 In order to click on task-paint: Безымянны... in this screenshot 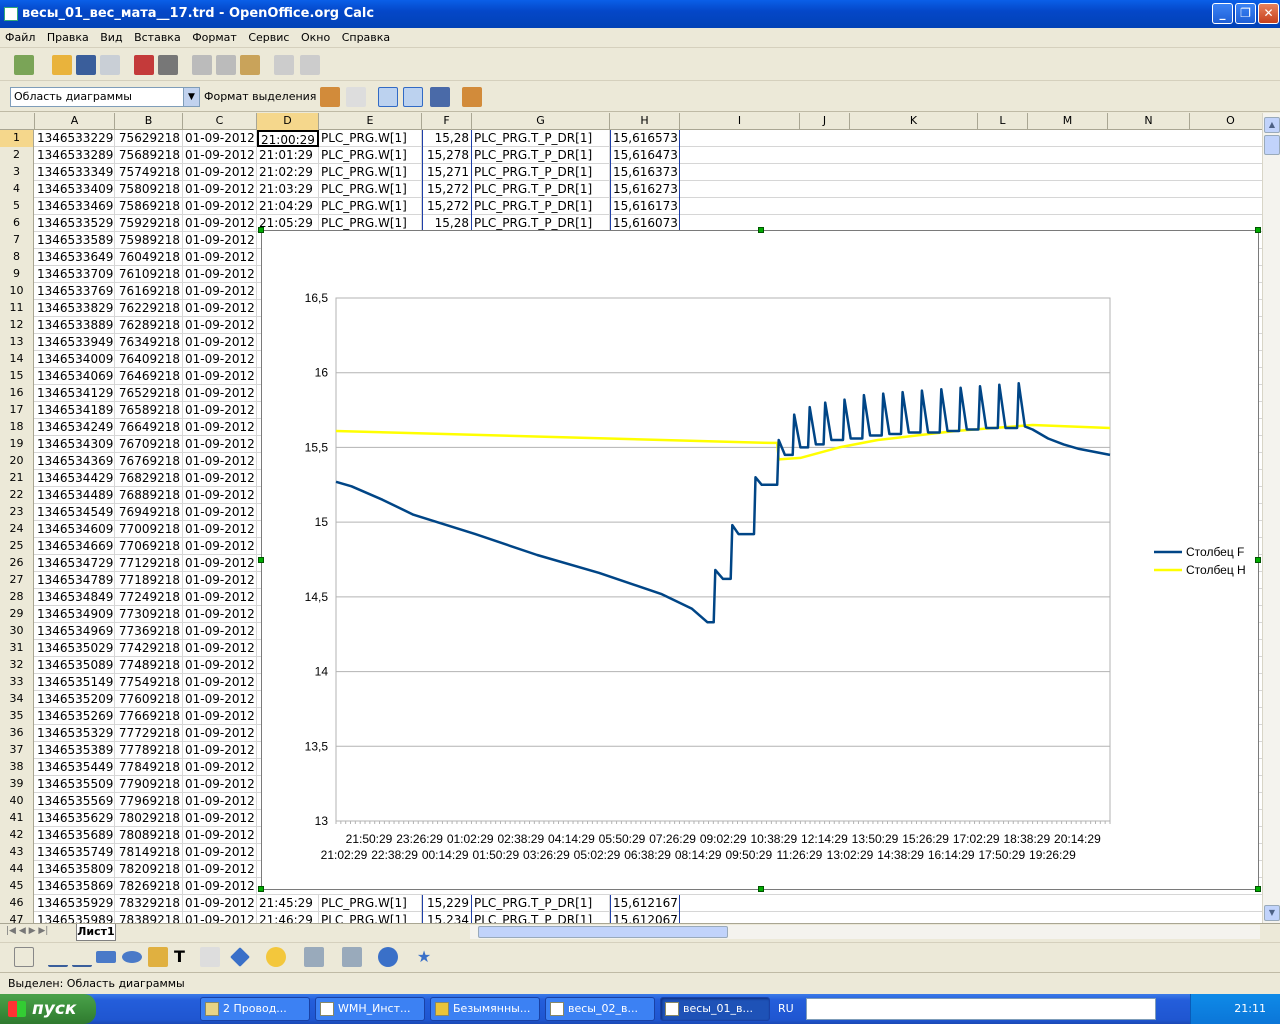, I will do `click(485, 1009)`.